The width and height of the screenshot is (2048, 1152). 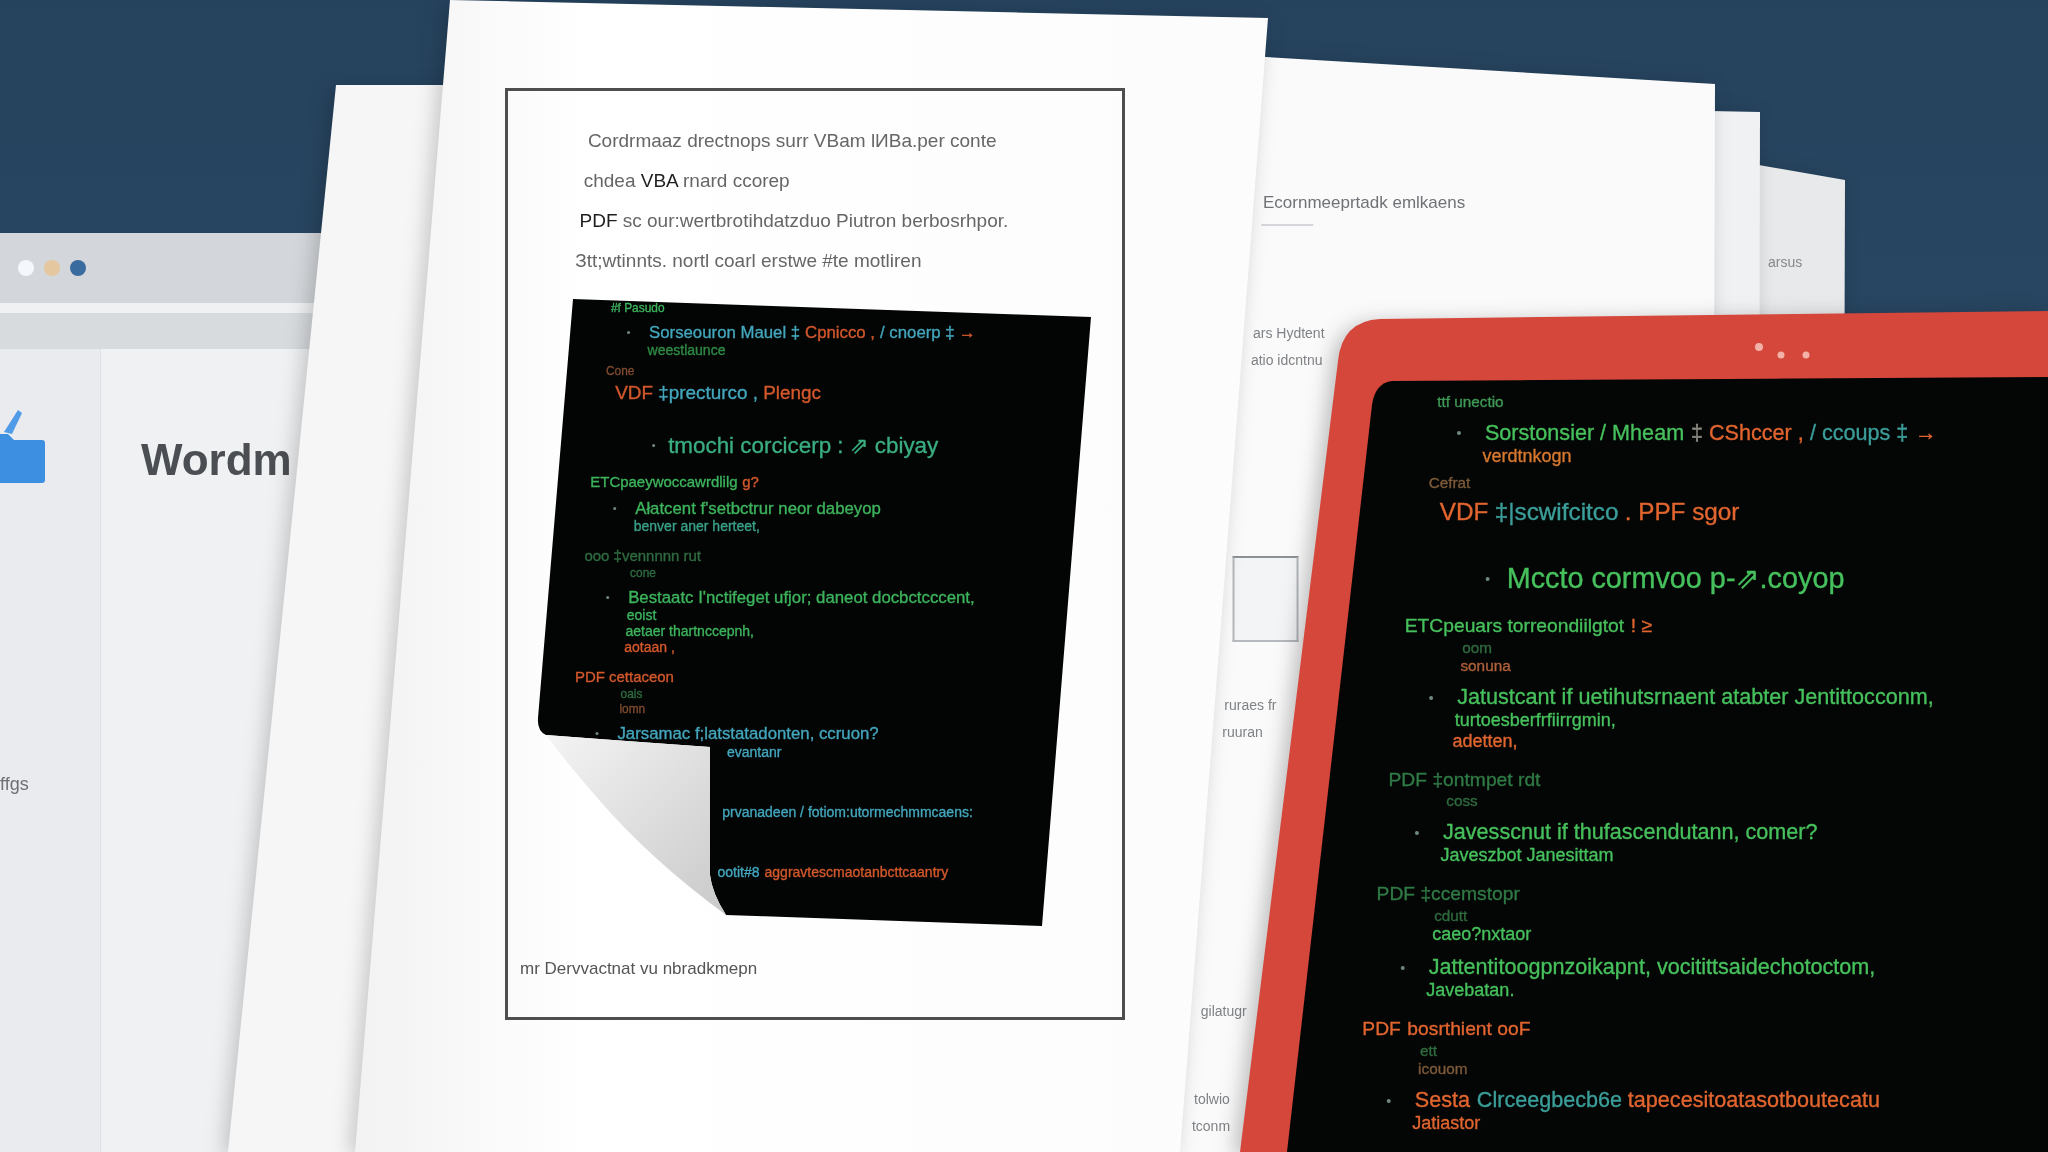 I want to click on code-text: PDF, so click(x=1381, y=1028).